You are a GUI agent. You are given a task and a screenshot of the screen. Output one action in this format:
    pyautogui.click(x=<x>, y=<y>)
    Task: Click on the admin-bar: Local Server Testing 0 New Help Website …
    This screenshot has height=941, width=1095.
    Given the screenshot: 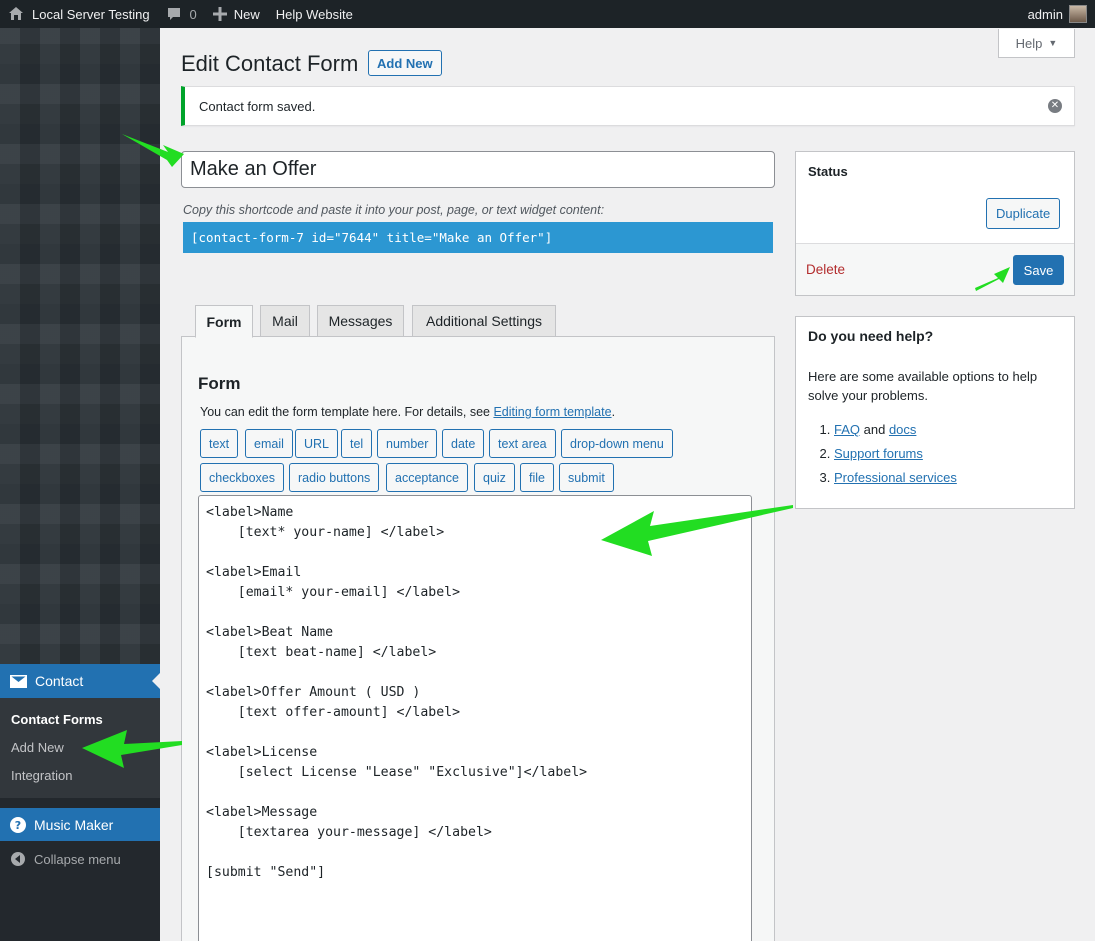 What is the action you would take?
    pyautogui.click(x=547, y=14)
    